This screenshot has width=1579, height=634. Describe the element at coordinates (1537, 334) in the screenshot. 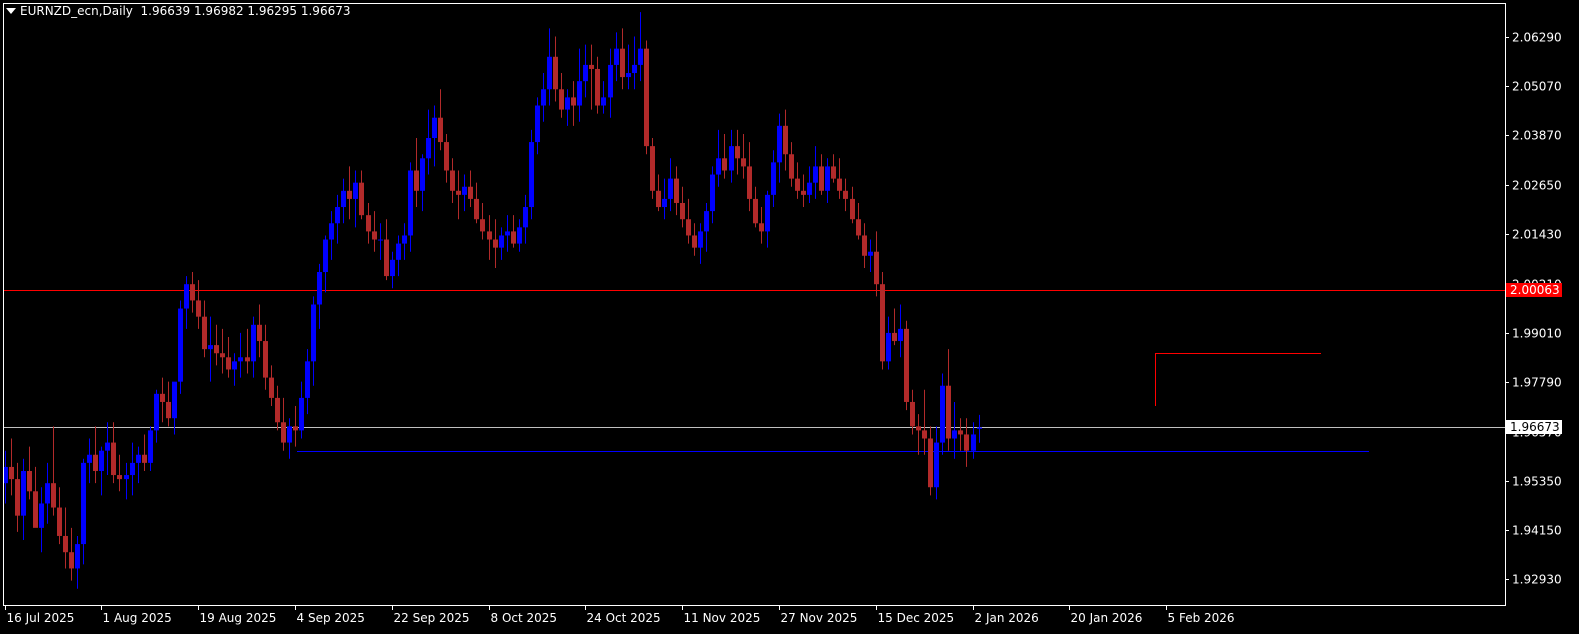

I see `price-tick-label: 1.99010` at that location.